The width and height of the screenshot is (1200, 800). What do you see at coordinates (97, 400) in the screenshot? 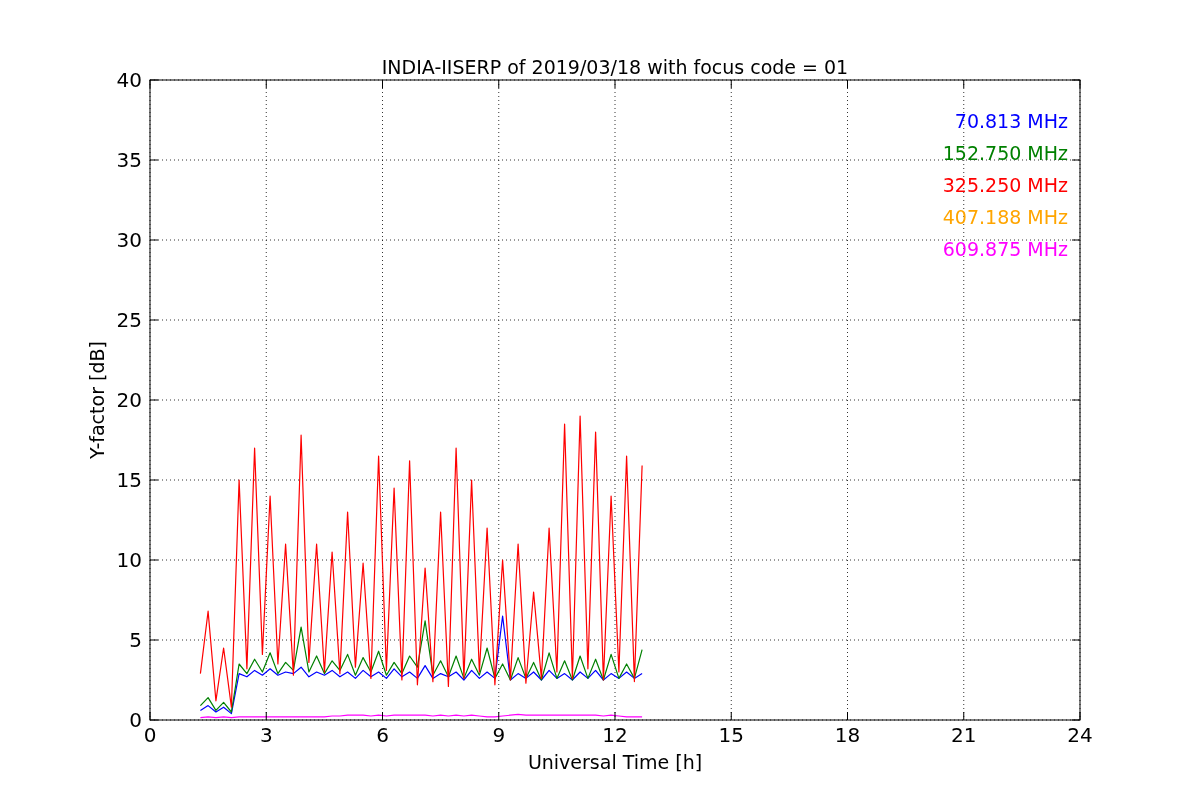
I see `axis-label: Y-factor [dB]` at bounding box center [97, 400].